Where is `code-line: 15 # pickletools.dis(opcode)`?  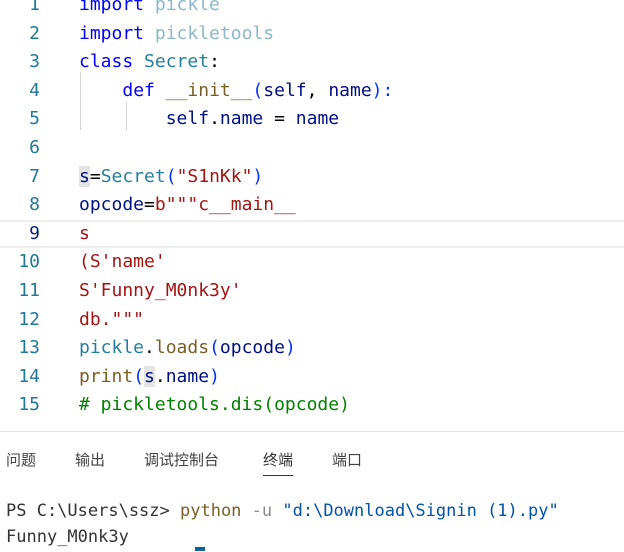
code-line: 15 # pickletools.dis(opcode) is located at coordinates (312, 405).